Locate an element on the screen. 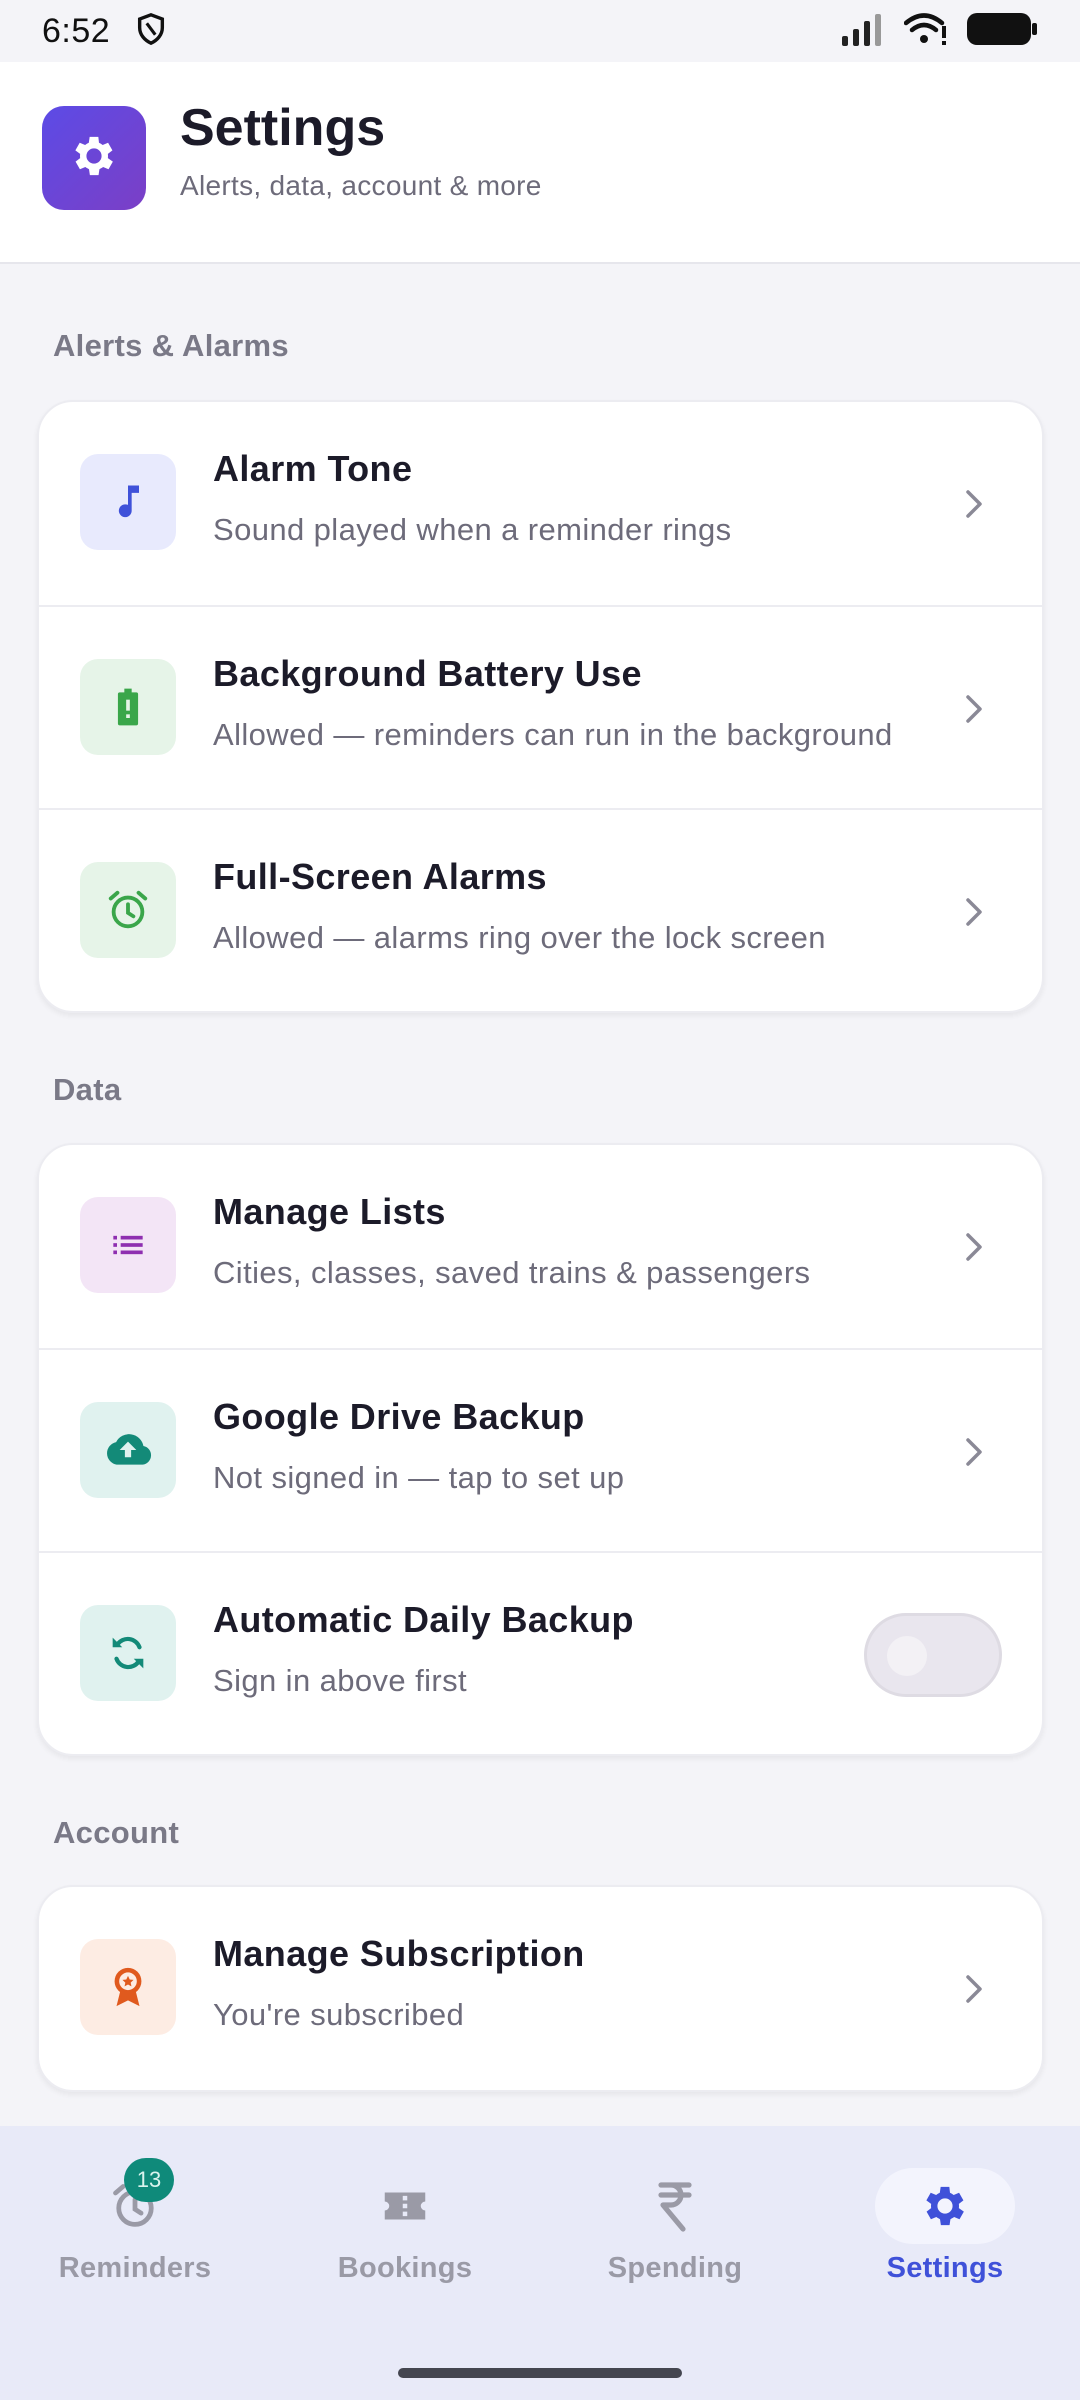 The width and height of the screenshot is (1080, 2400). nav-label: Reminders is located at coordinates (135, 2268).